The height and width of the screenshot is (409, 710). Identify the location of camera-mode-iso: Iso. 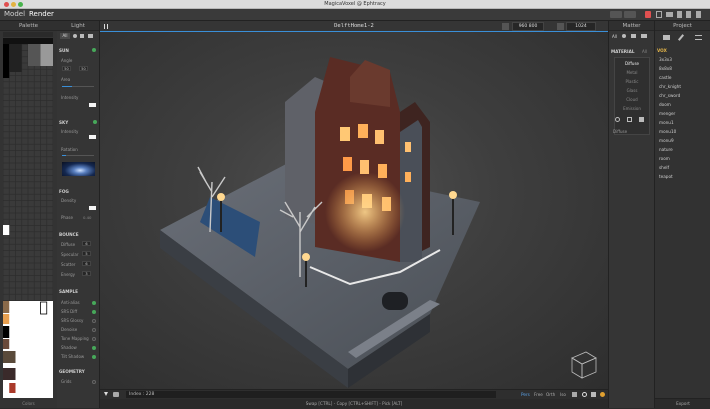
(563, 394).